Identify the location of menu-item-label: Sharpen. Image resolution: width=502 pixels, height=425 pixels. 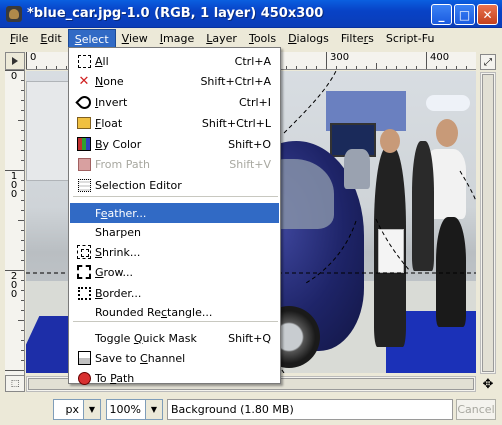
(118, 232).